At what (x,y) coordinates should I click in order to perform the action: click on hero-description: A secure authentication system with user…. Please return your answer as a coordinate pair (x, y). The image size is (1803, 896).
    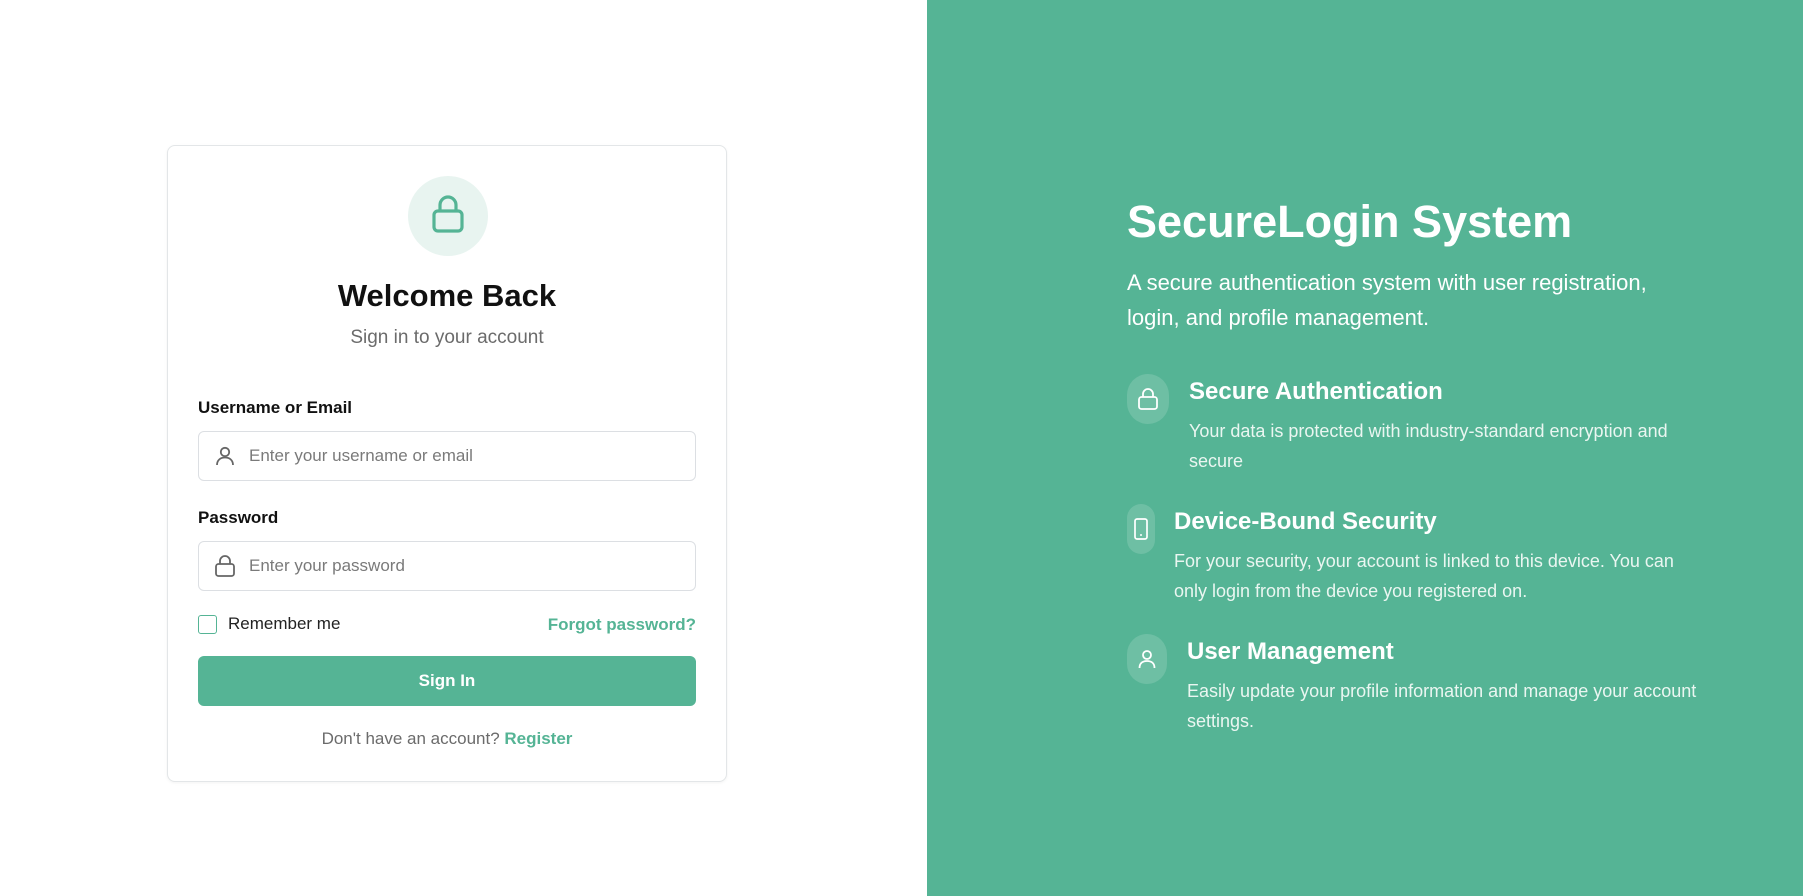
    Looking at the image, I should click on (1387, 300).